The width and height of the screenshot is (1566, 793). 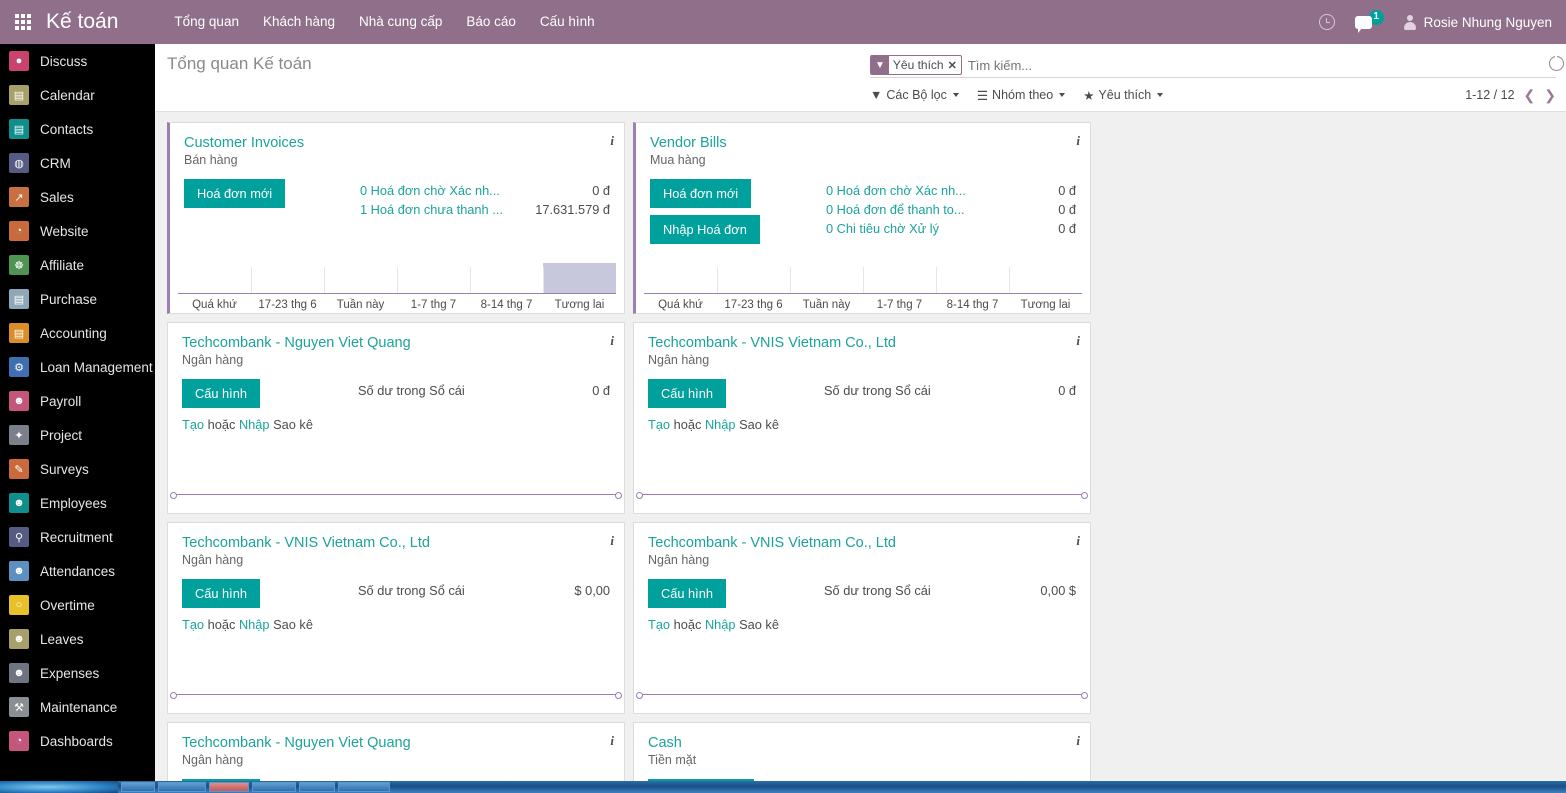 I want to click on user-menu-button: Rosie Nhung Nguyen, so click(x=1478, y=22).